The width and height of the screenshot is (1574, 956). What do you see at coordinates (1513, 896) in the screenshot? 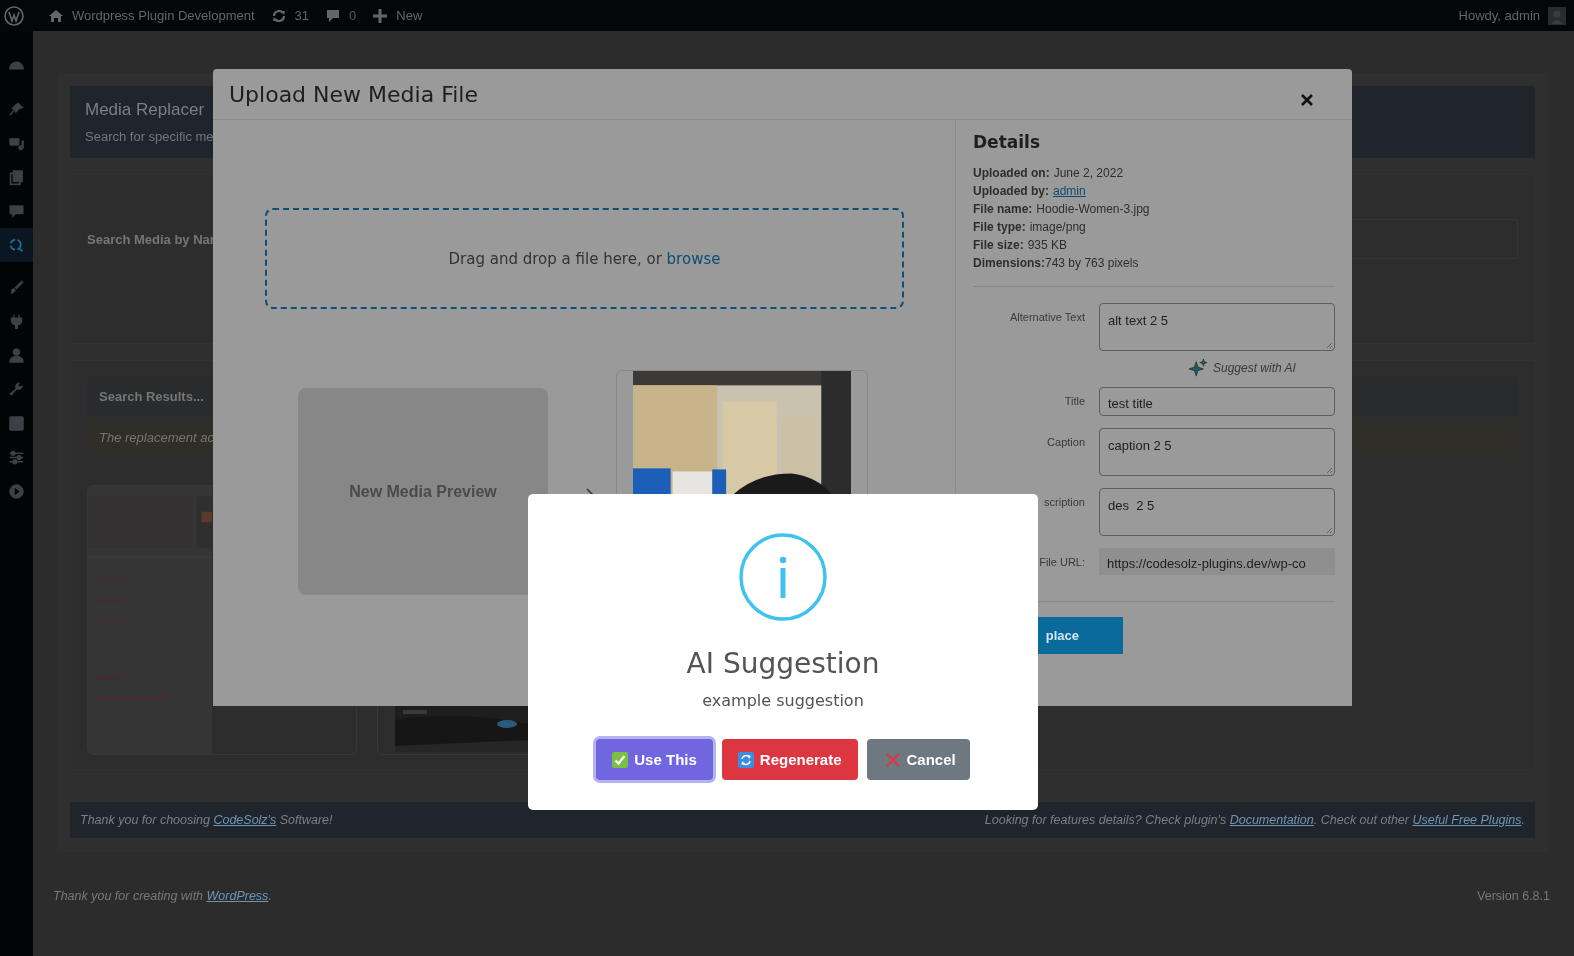
I see `version-label: Version 6.8.1` at bounding box center [1513, 896].